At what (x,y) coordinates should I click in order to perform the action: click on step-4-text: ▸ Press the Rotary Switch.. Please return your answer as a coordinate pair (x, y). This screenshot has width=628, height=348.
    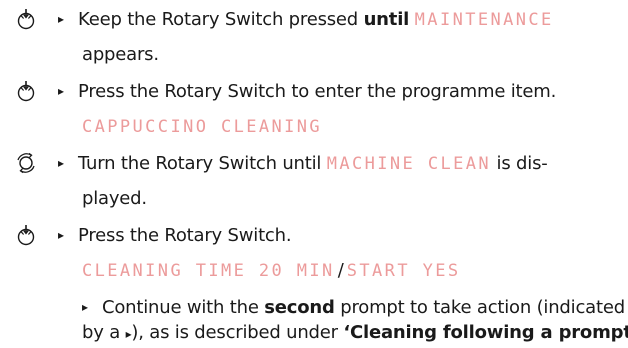
    Looking at the image, I should click on (175, 235).